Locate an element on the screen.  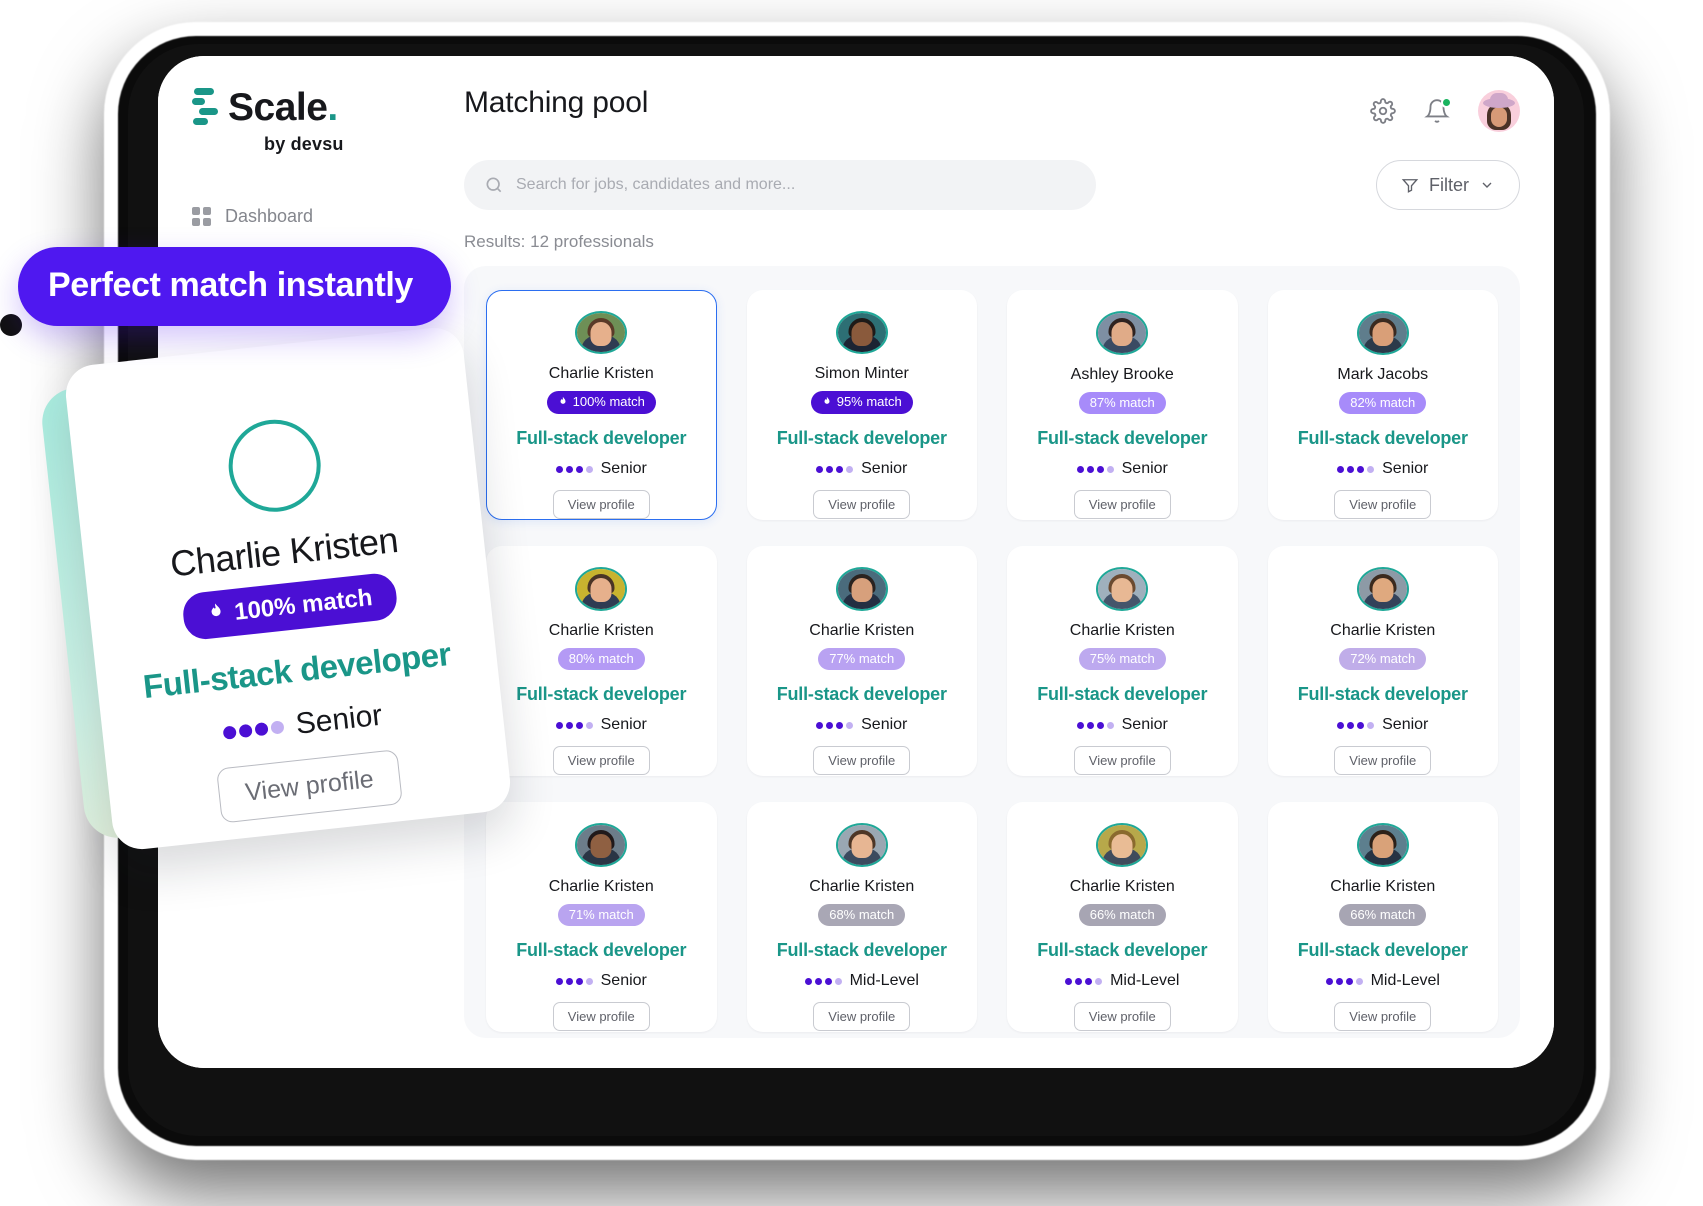
results-count: Results: 12 professionals is located at coordinates (559, 241).